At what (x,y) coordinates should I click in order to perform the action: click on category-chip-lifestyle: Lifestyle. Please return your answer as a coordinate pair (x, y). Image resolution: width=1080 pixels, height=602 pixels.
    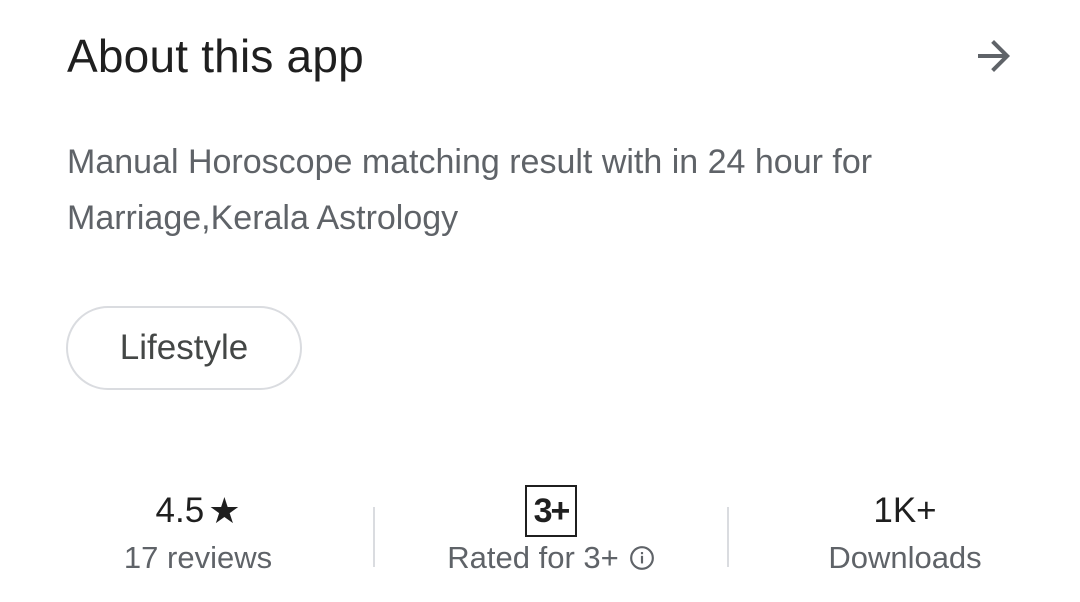
    Looking at the image, I should click on (184, 348).